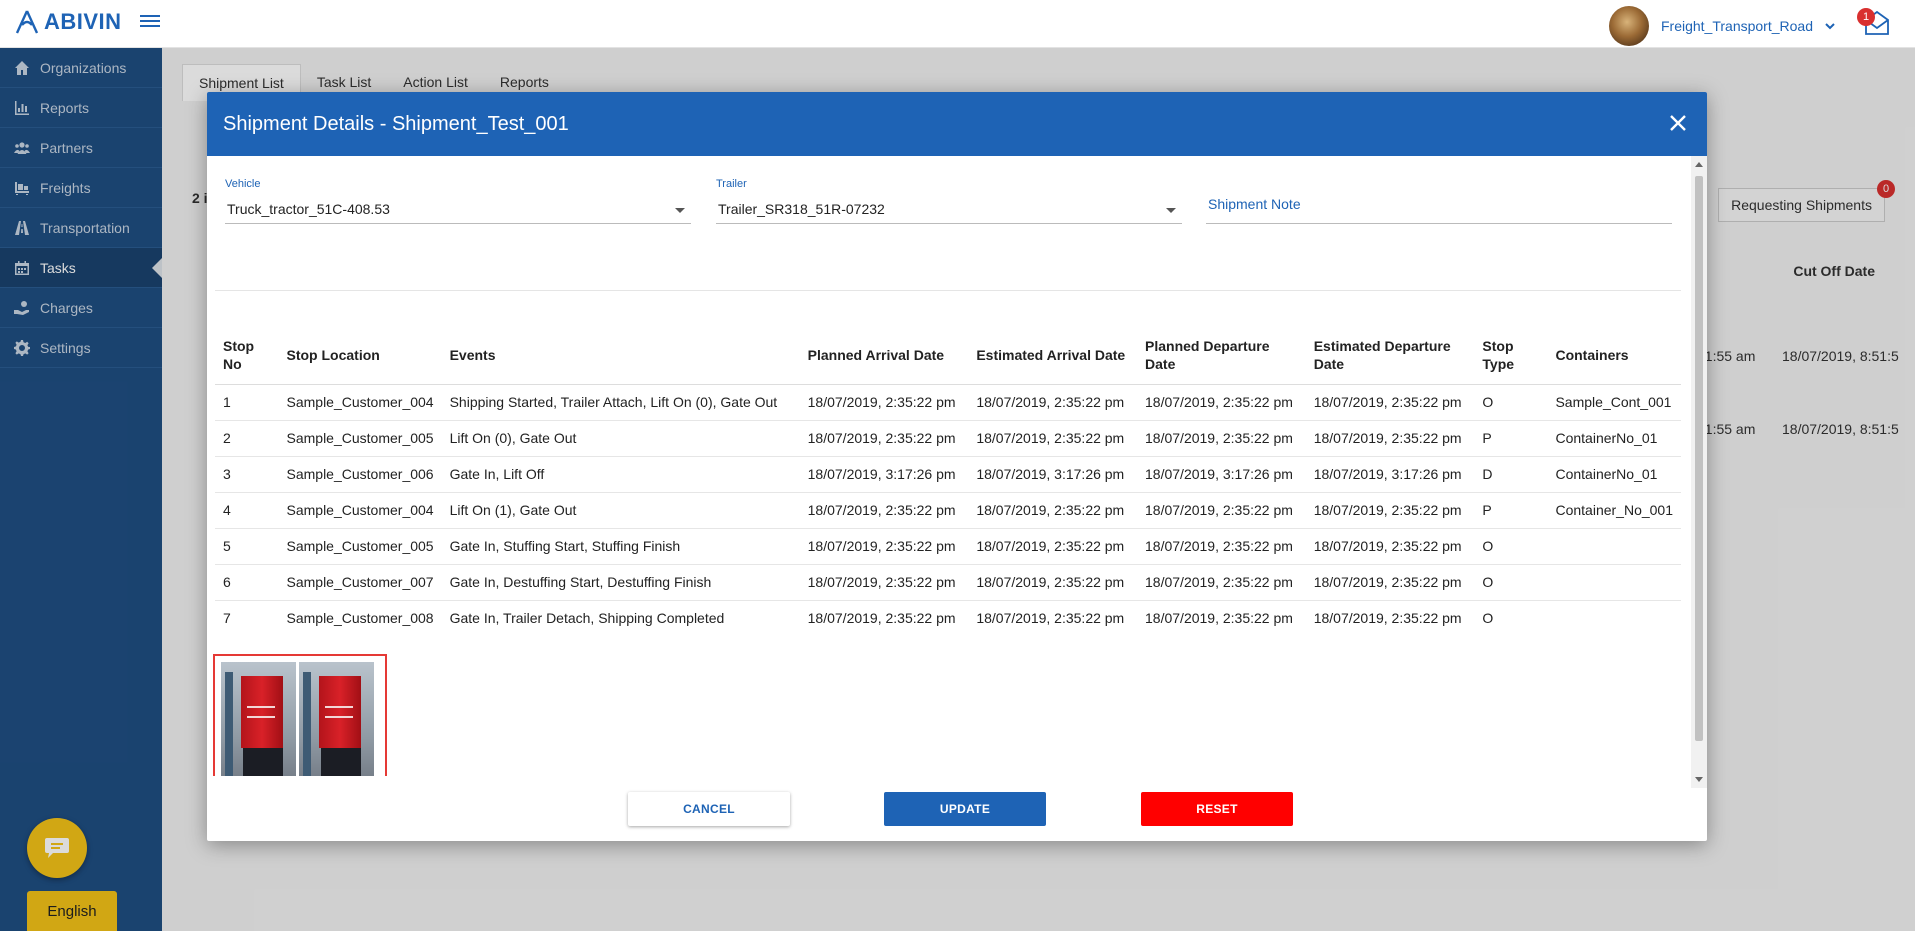 The height and width of the screenshot is (931, 1915). Describe the element at coordinates (1217, 809) in the screenshot. I see `reset-button: RESET` at that location.